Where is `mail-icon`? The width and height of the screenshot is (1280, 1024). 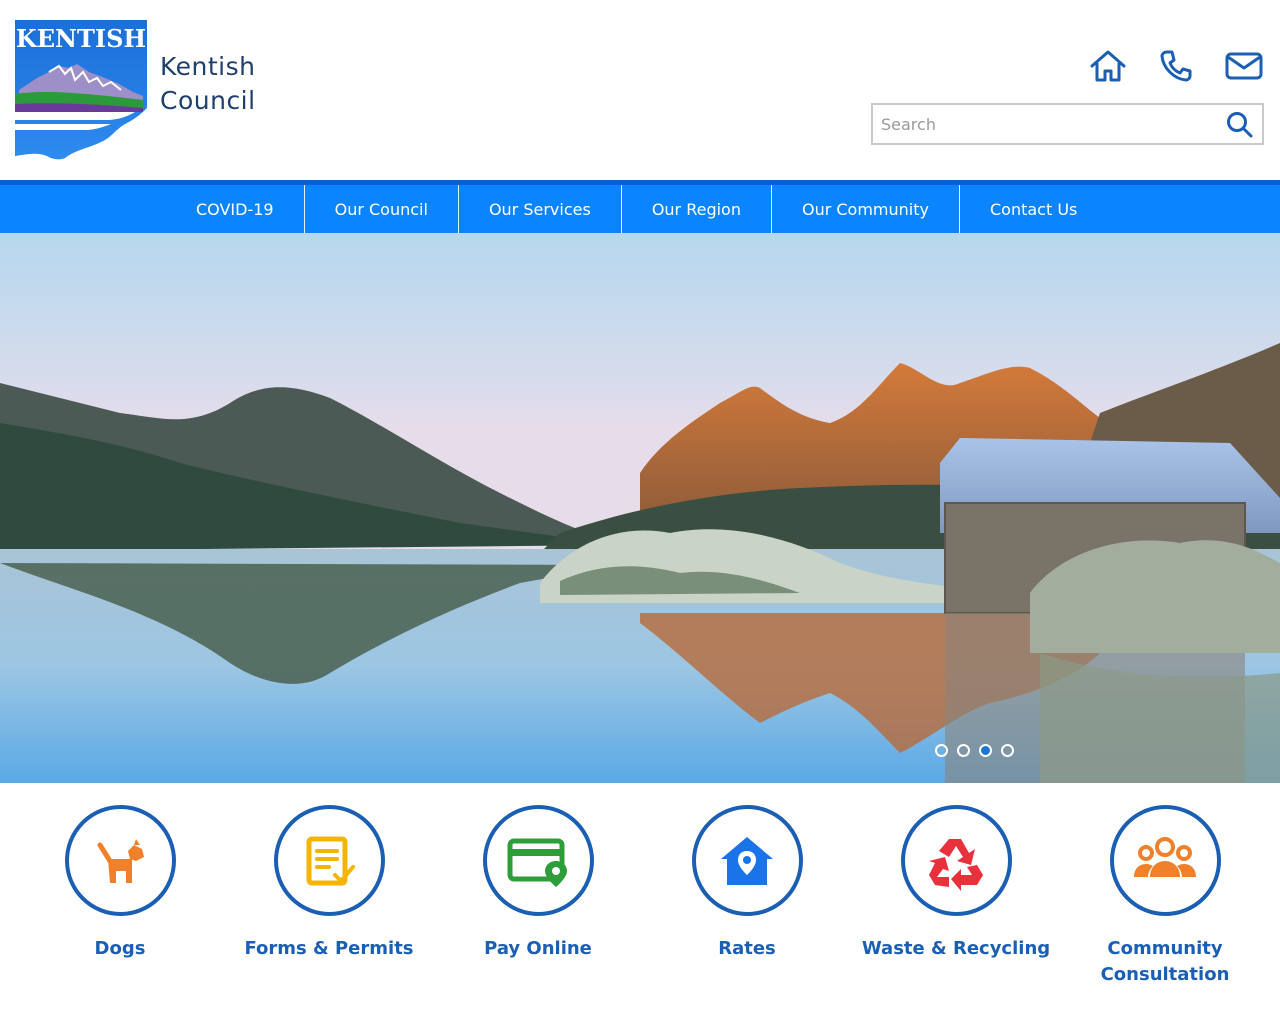 mail-icon is located at coordinates (1244, 66).